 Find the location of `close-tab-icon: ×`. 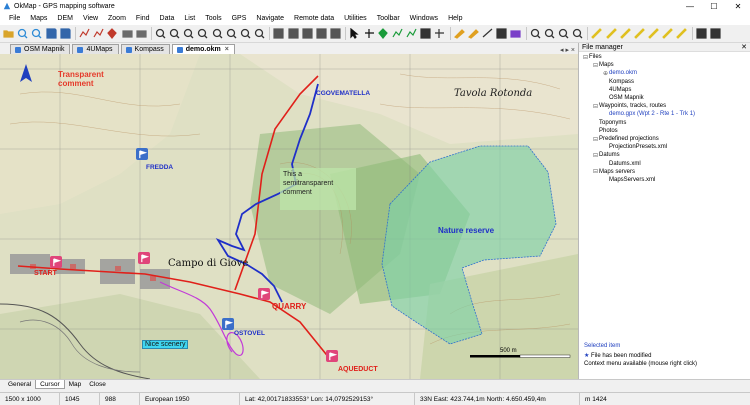

close-tab-icon: × is located at coordinates (227, 49).